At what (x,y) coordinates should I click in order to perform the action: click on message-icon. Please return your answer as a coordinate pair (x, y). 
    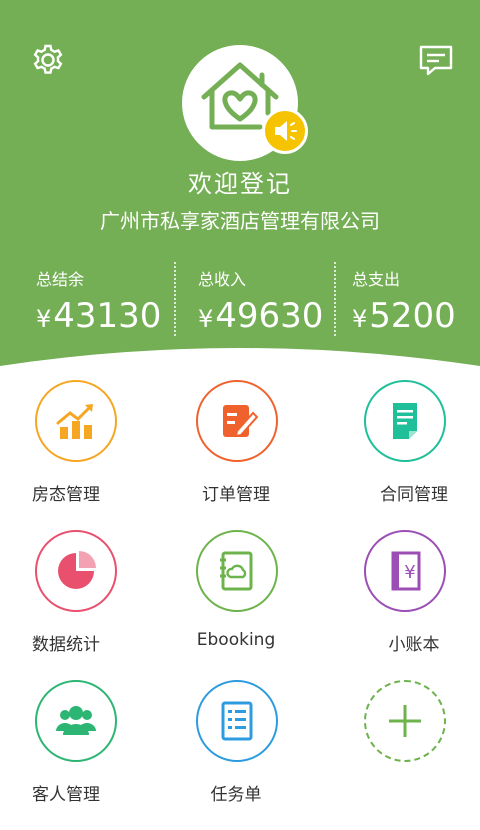
    Looking at the image, I should click on (436, 60).